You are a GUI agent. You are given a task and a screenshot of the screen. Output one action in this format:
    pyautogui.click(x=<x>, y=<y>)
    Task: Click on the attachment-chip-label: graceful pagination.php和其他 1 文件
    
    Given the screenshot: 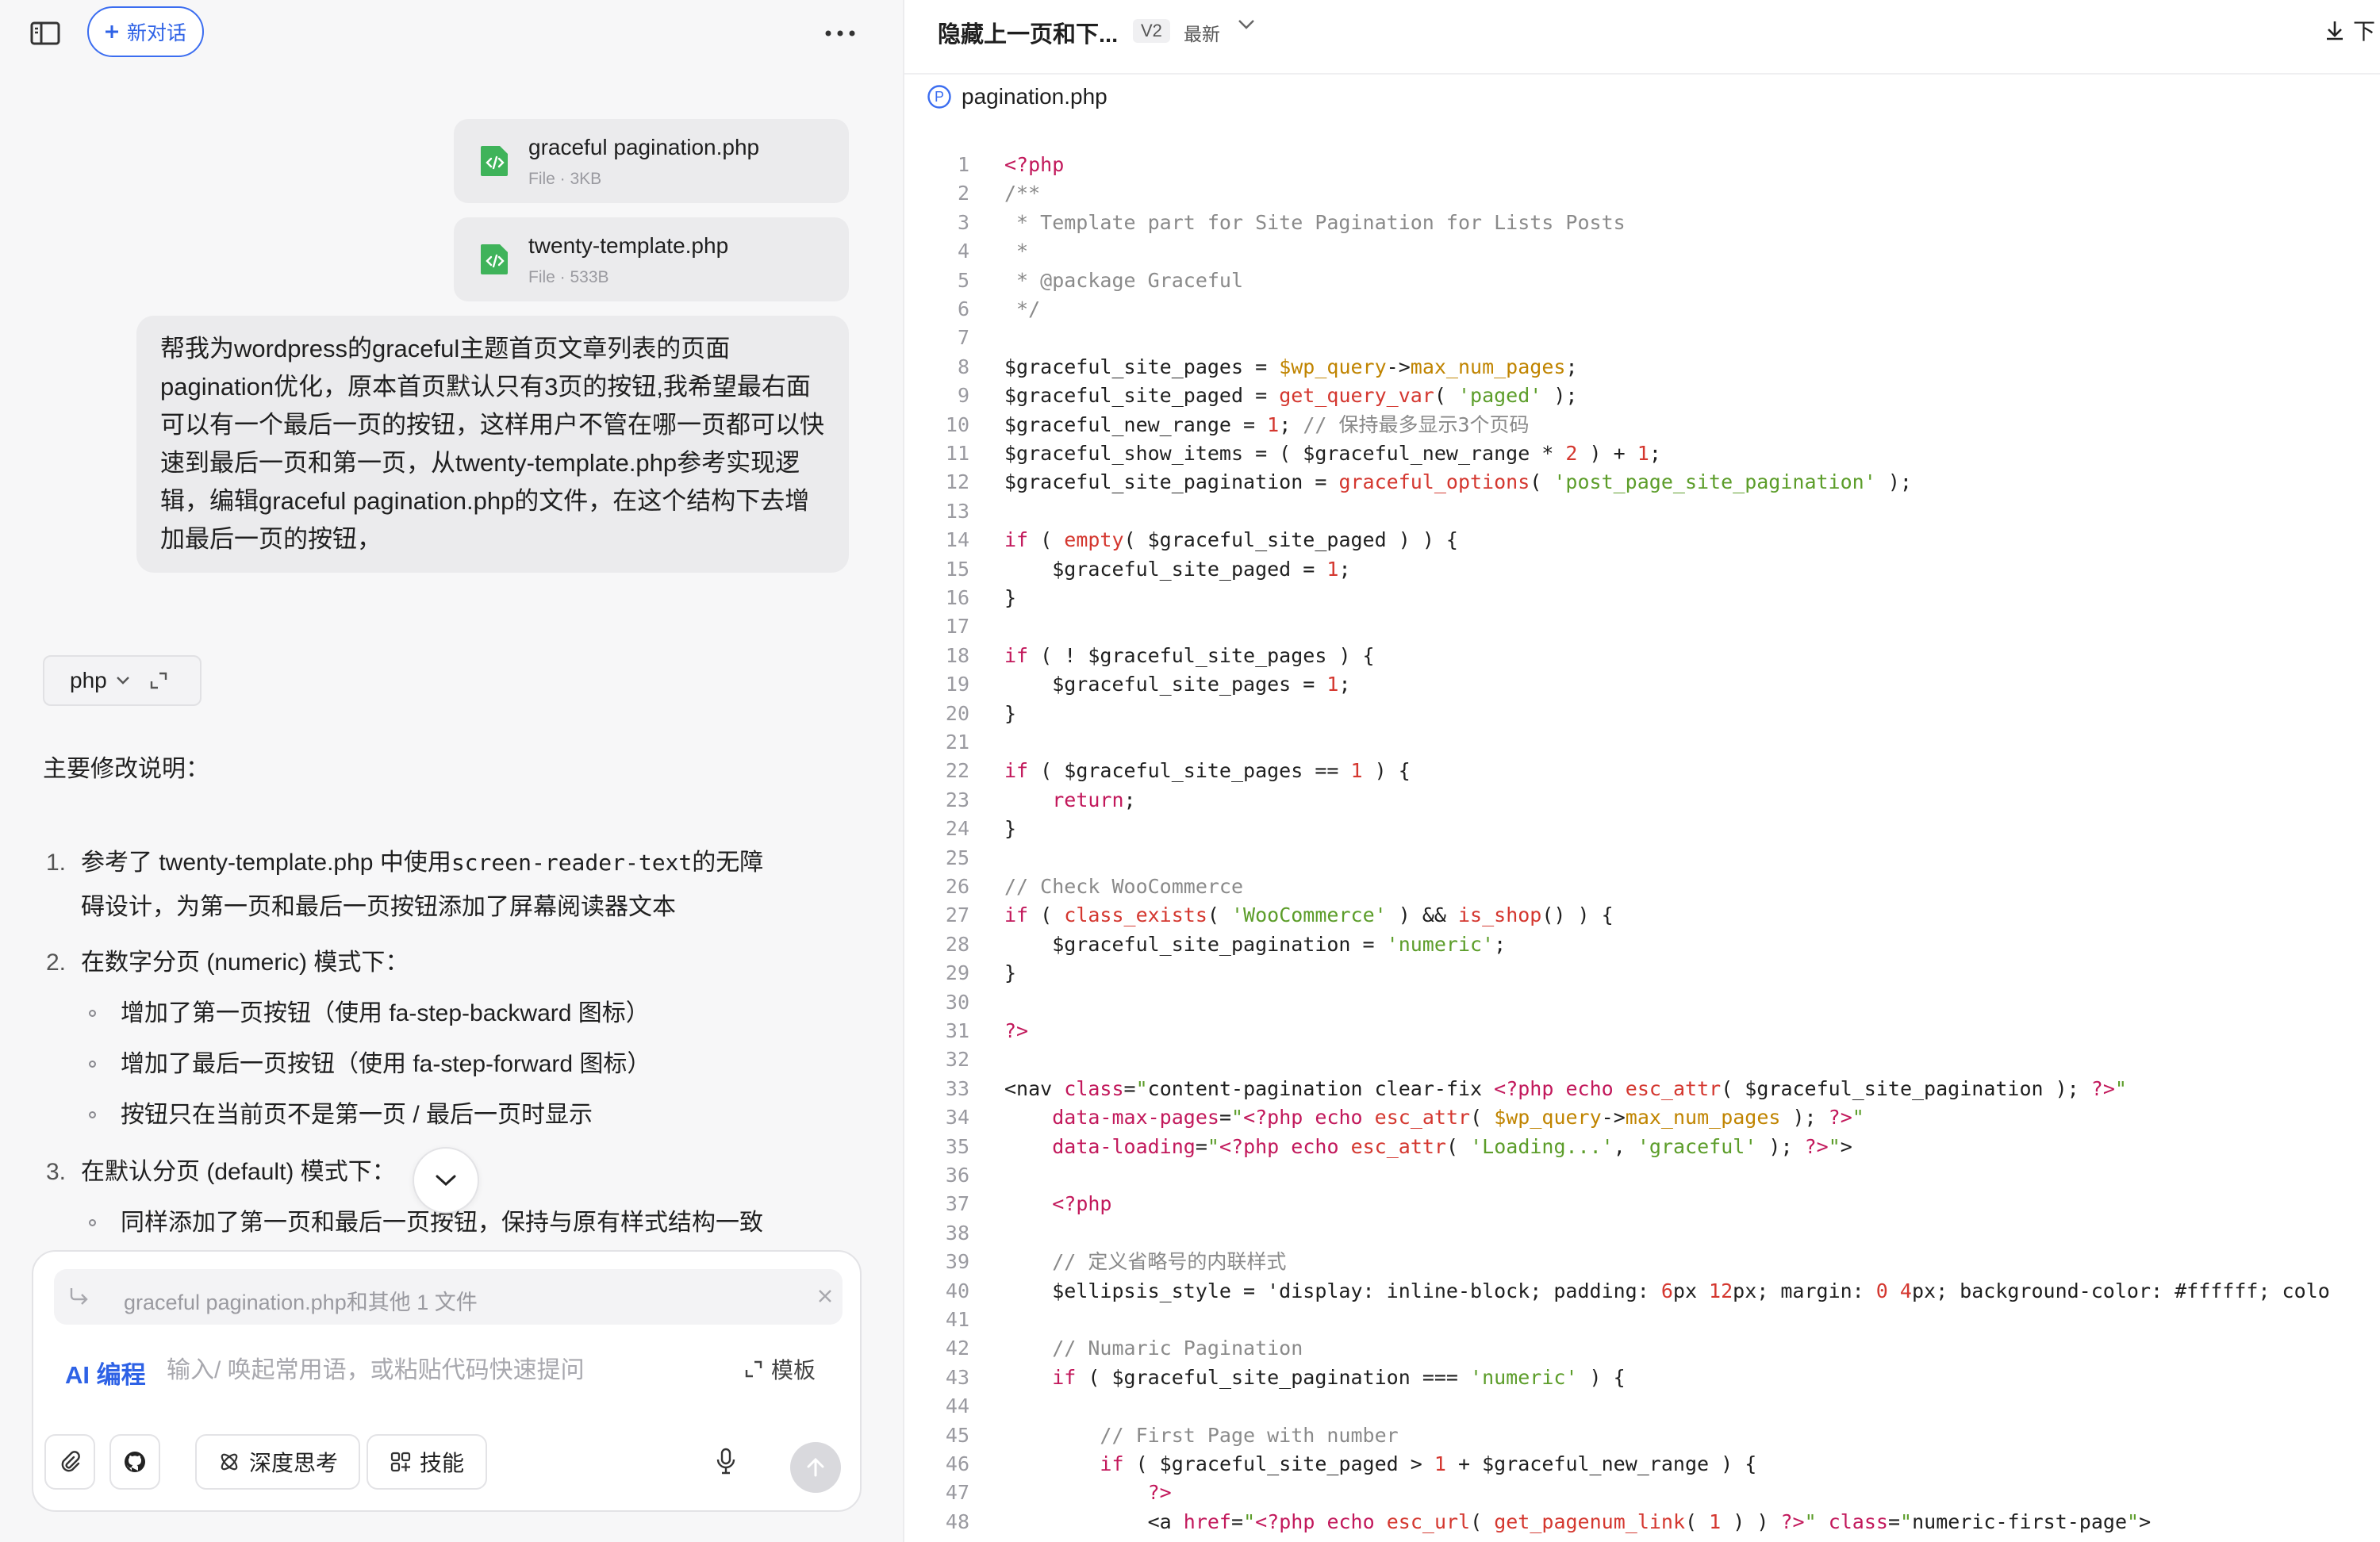 What is the action you would take?
    pyautogui.click(x=301, y=1302)
    